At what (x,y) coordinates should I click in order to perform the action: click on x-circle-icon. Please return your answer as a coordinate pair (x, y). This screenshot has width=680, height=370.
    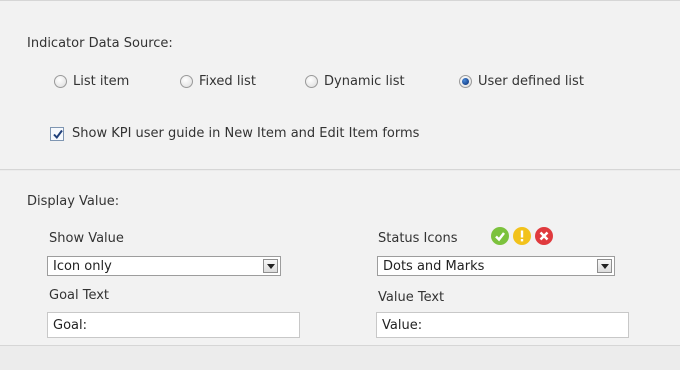
    Looking at the image, I should click on (544, 236).